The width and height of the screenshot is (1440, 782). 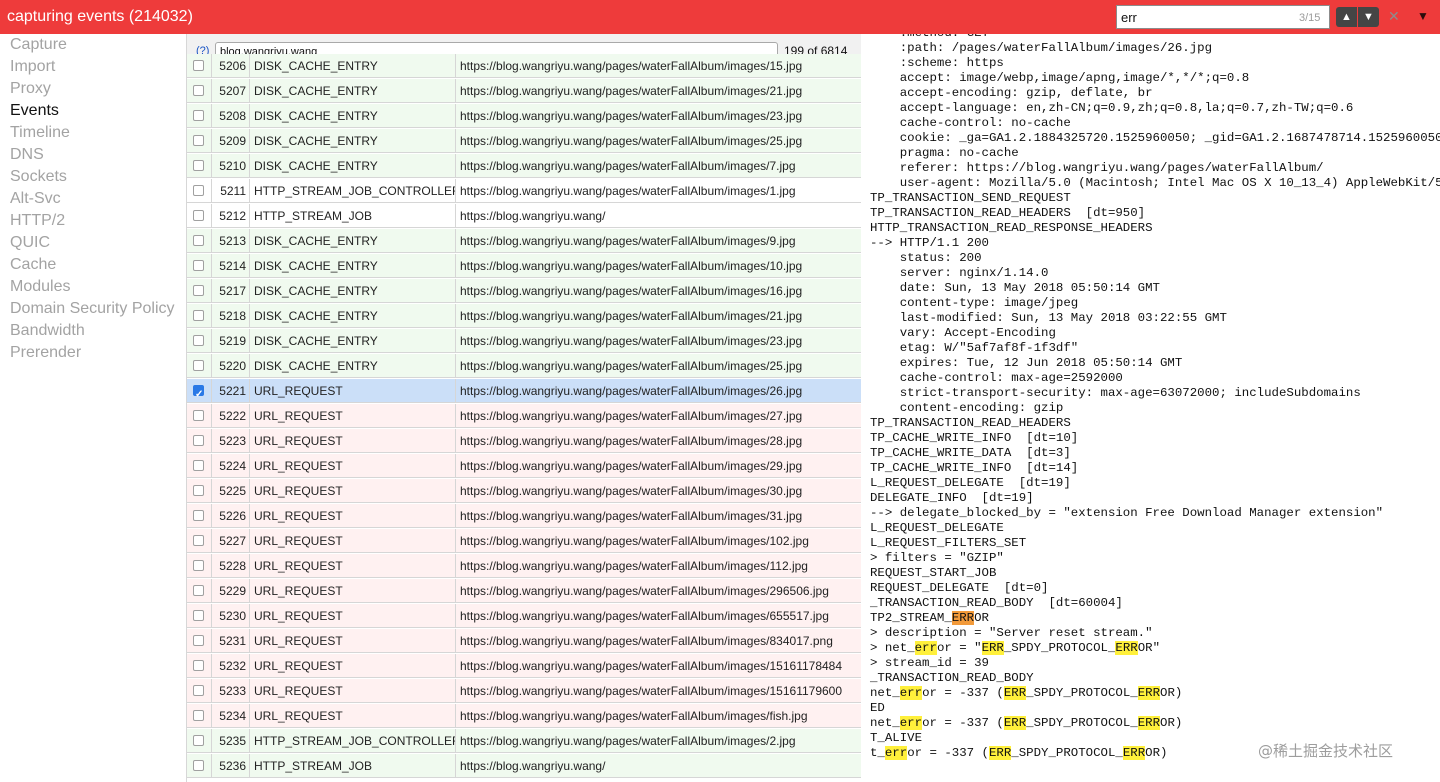 What do you see at coordinates (1423, 16) in the screenshot?
I see `caret-down-icon: ▼` at bounding box center [1423, 16].